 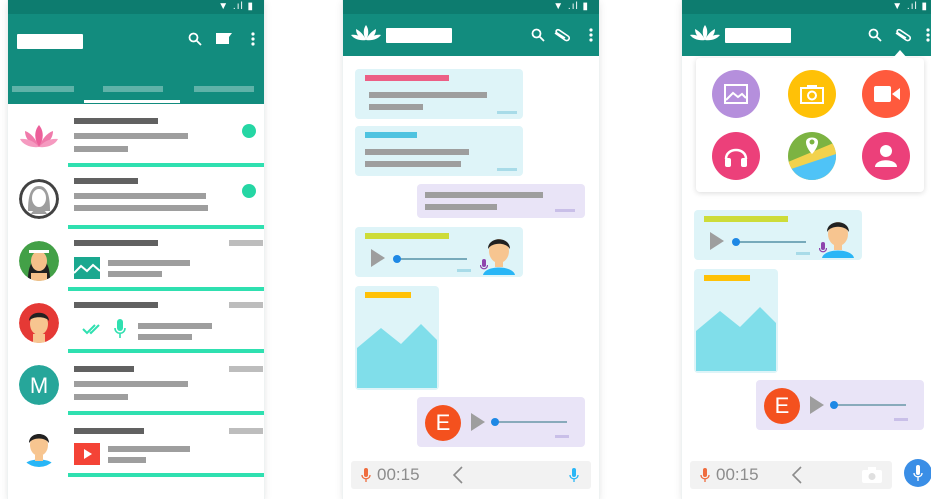 What do you see at coordinates (132, 101) in the screenshot?
I see `active-tab-indicator` at bounding box center [132, 101].